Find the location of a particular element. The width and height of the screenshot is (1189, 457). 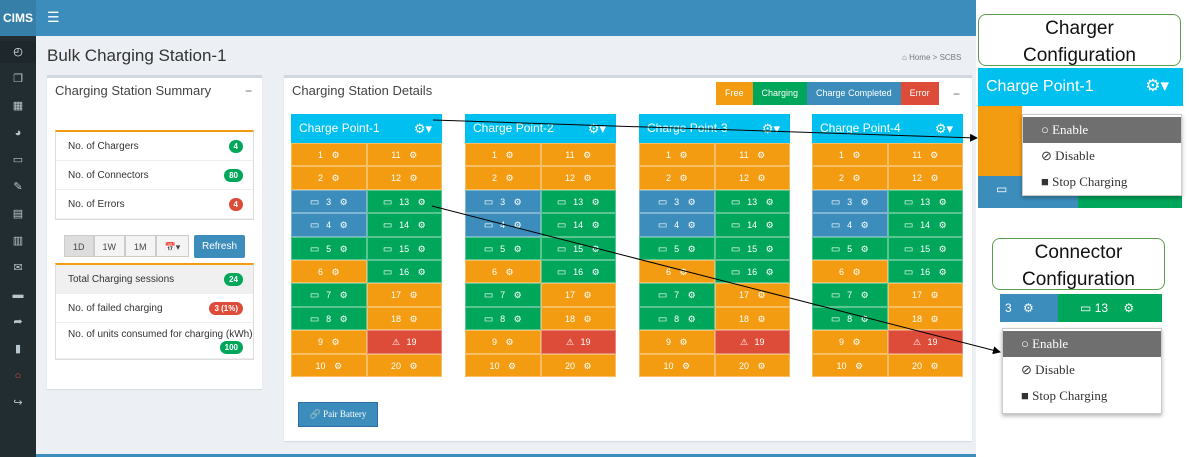

pair-battery-button: 🔗 Pair Battery is located at coordinates (338, 414).